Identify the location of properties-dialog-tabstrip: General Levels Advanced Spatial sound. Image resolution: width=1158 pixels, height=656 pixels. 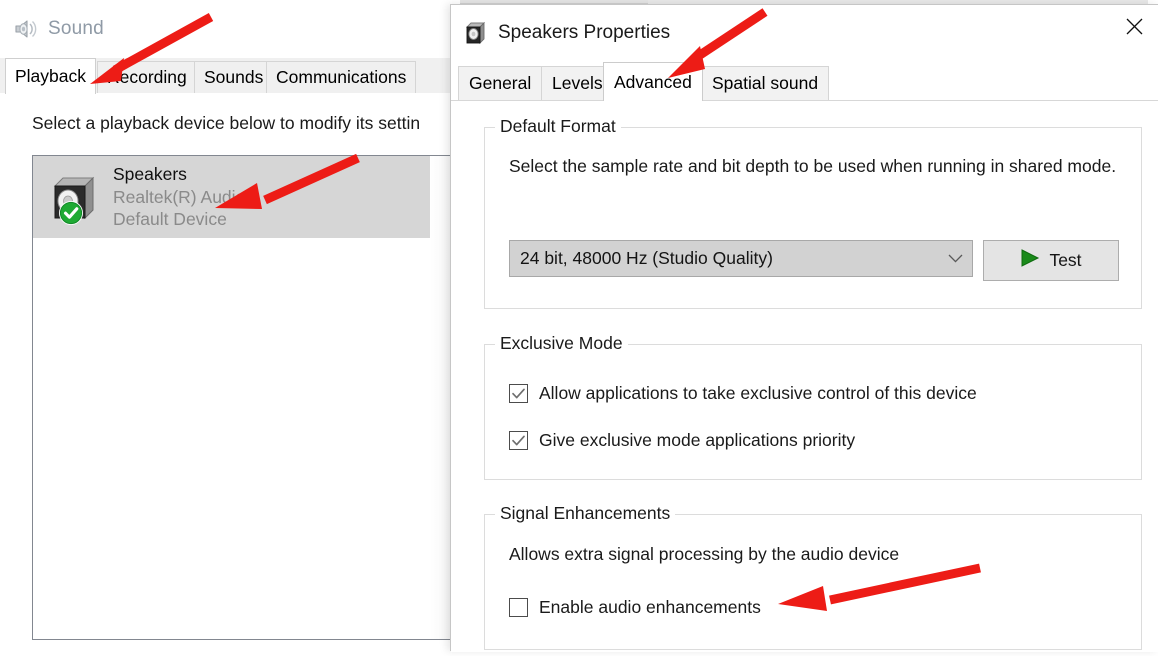
(804, 81).